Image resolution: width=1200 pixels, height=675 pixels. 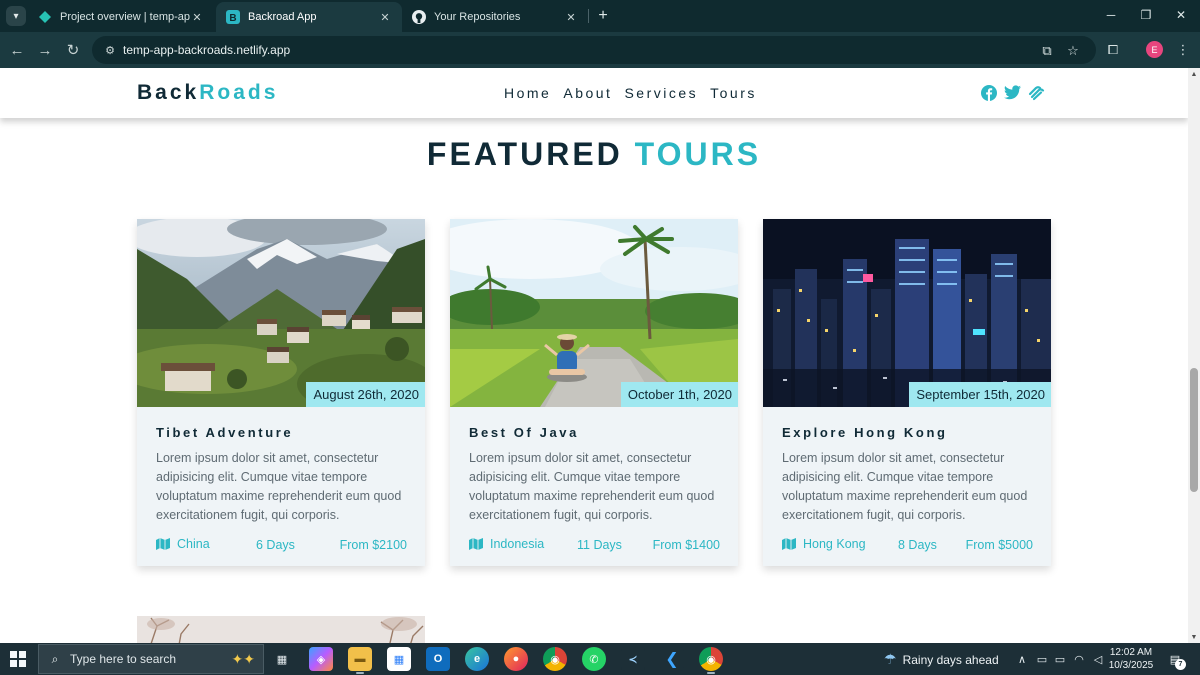 What do you see at coordinates (603, 16) in the screenshot?
I see `new-tab-button: +` at bounding box center [603, 16].